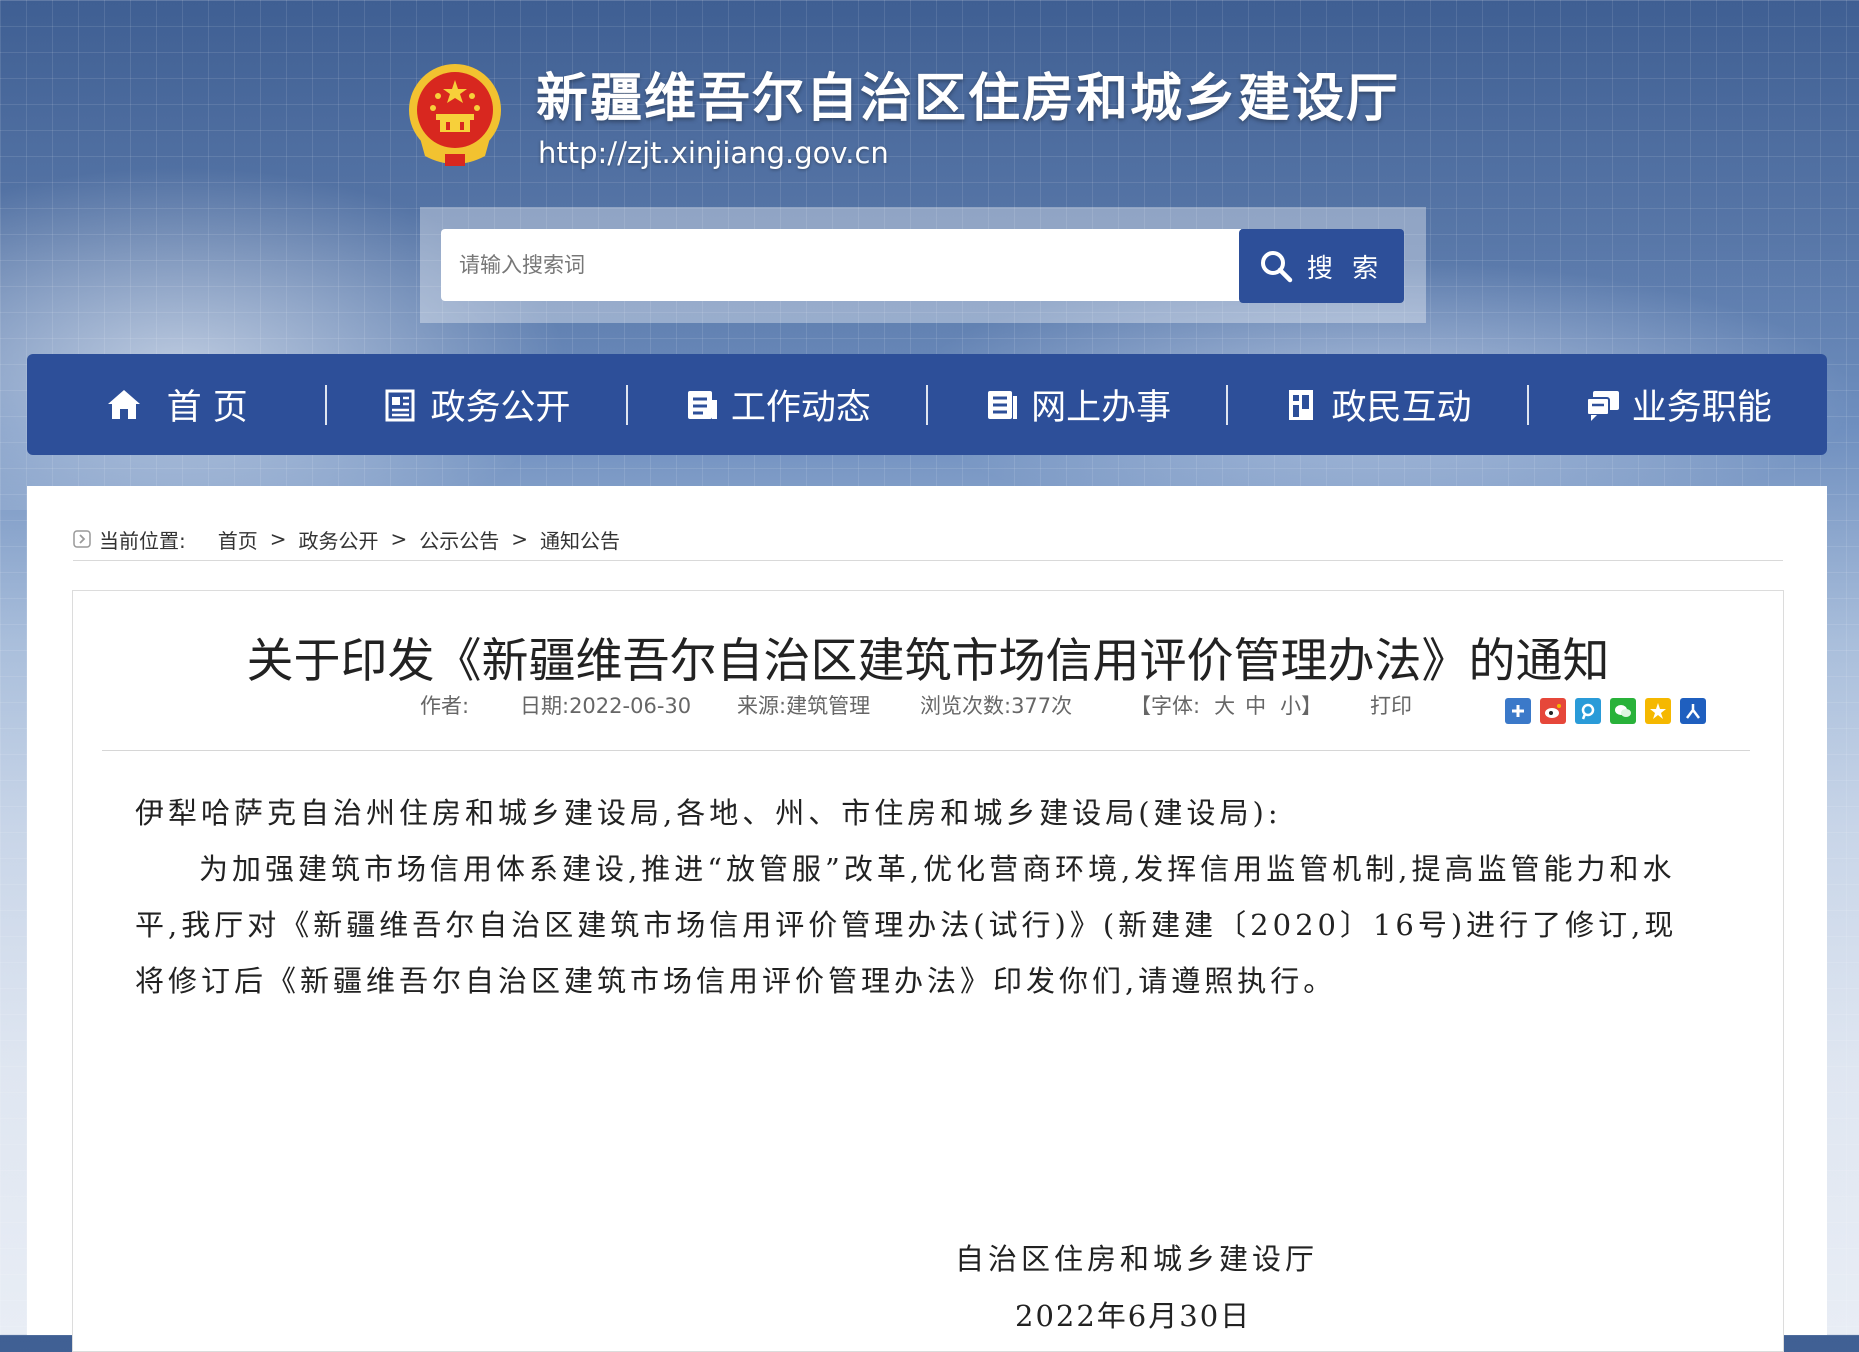 The image size is (1859, 1352). Describe the element at coordinates (445, 706) in the screenshot. I see `meta-author: 作者:` at that location.